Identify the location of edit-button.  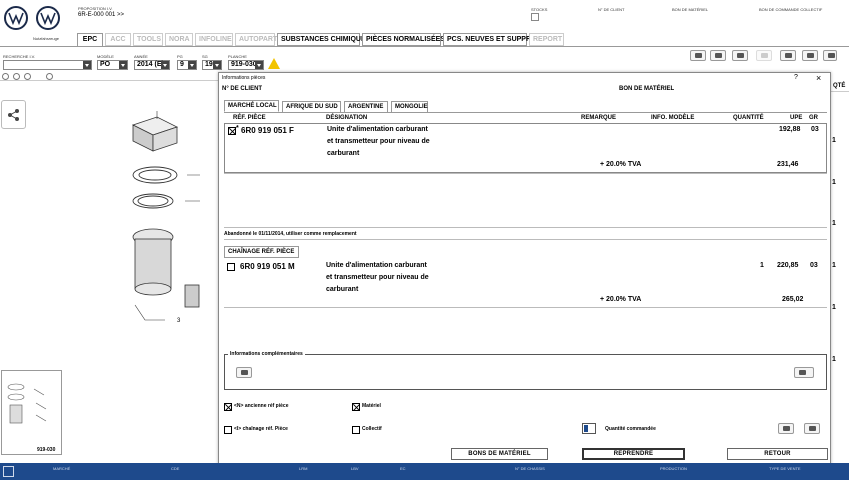
(830, 55).